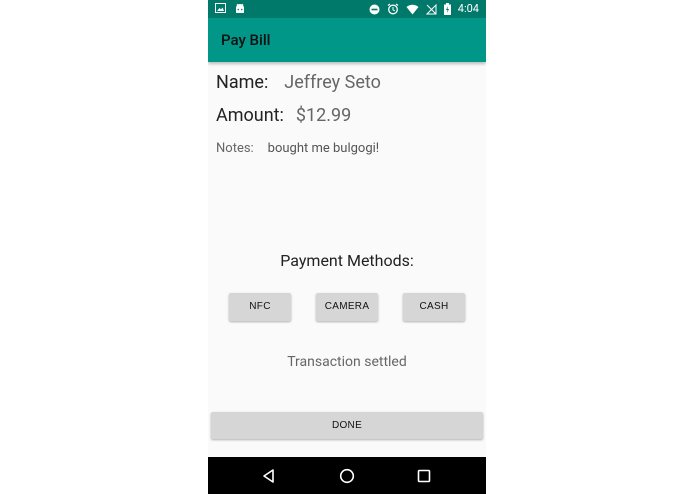 Image resolution: width=695 pixels, height=494 pixels. What do you see at coordinates (374, 9) in the screenshot?
I see `do-not-disturb-icon` at bounding box center [374, 9].